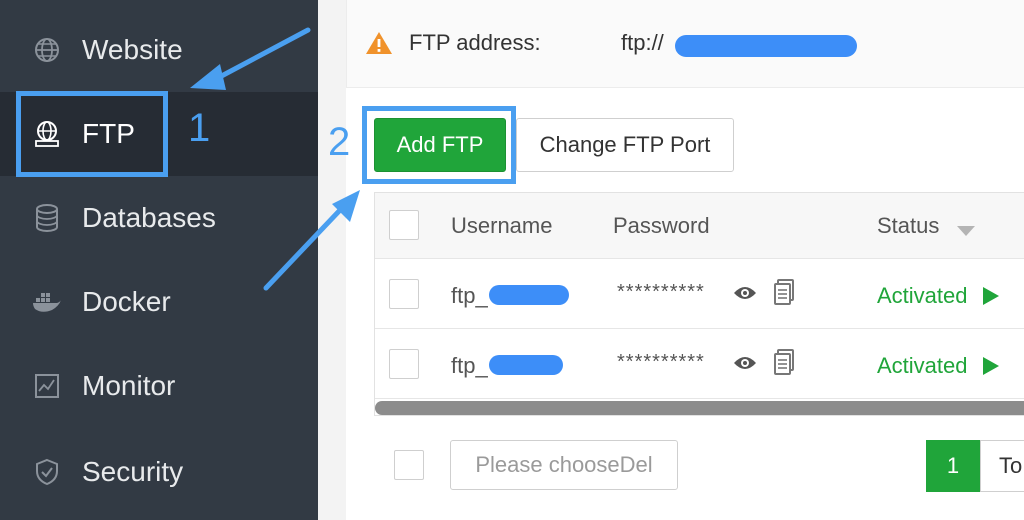  What do you see at coordinates (1002, 466) in the screenshot?
I see `pagination-next: To` at bounding box center [1002, 466].